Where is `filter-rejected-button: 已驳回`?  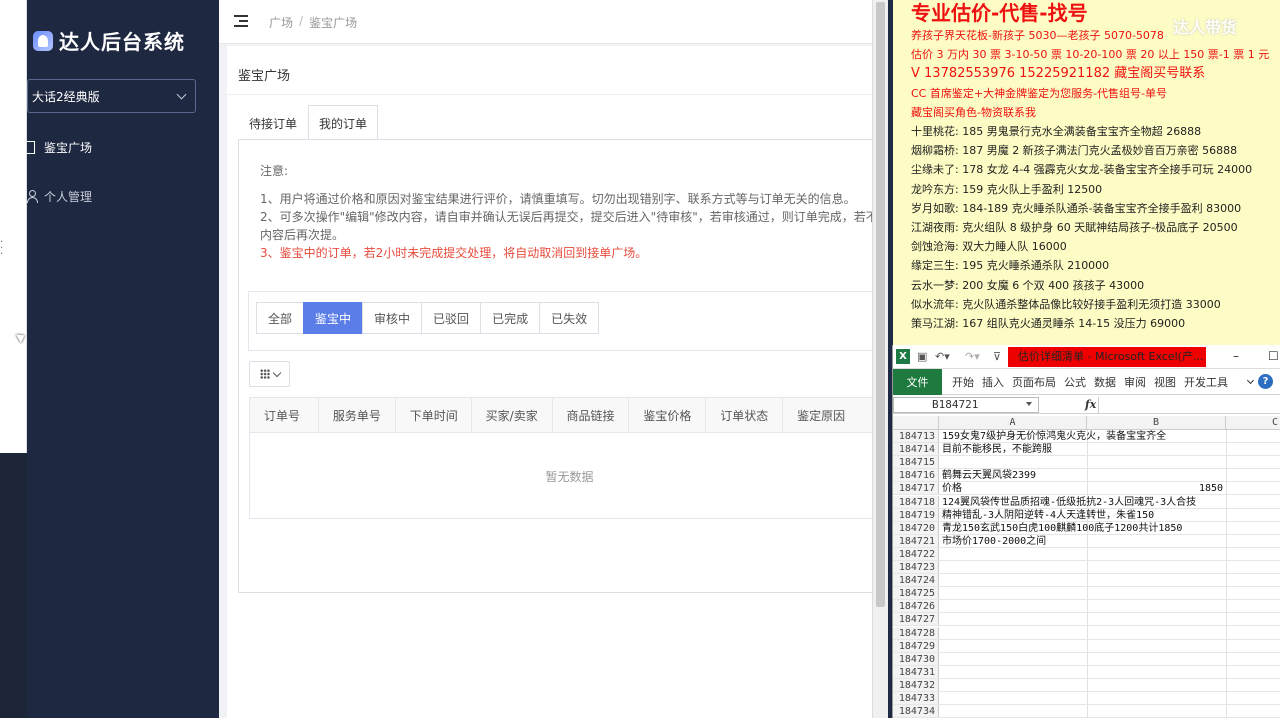
filter-rejected-button: 已驳回 is located at coordinates (451, 318).